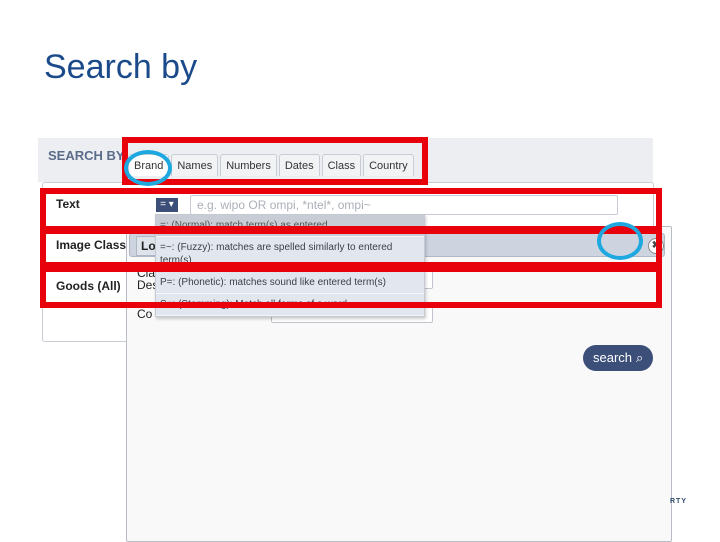  I want to click on footer-logo-fragment: RTY, so click(678, 501).